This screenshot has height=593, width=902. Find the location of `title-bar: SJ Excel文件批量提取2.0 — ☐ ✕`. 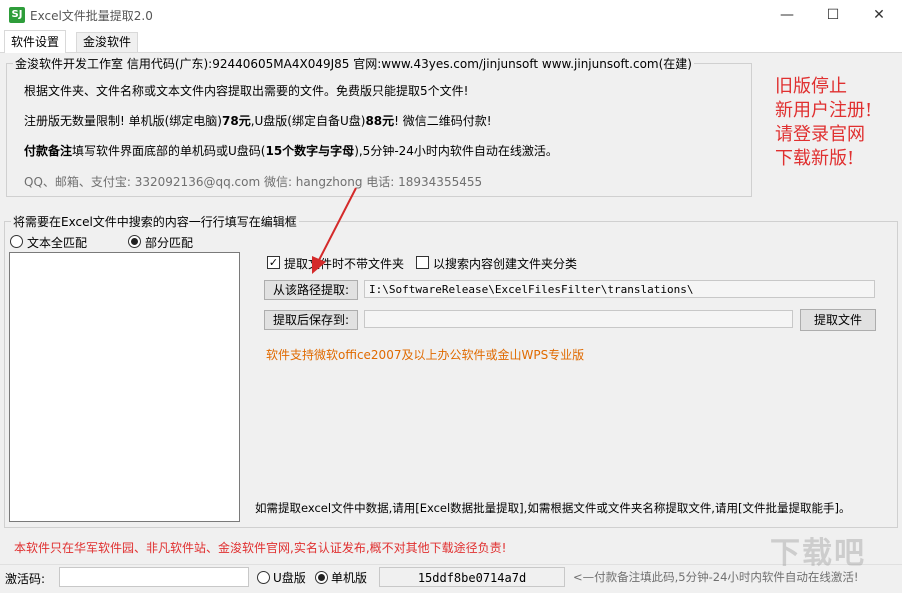

title-bar: SJ Excel文件批量提取2.0 — ☐ ✕ is located at coordinates (451, 15).